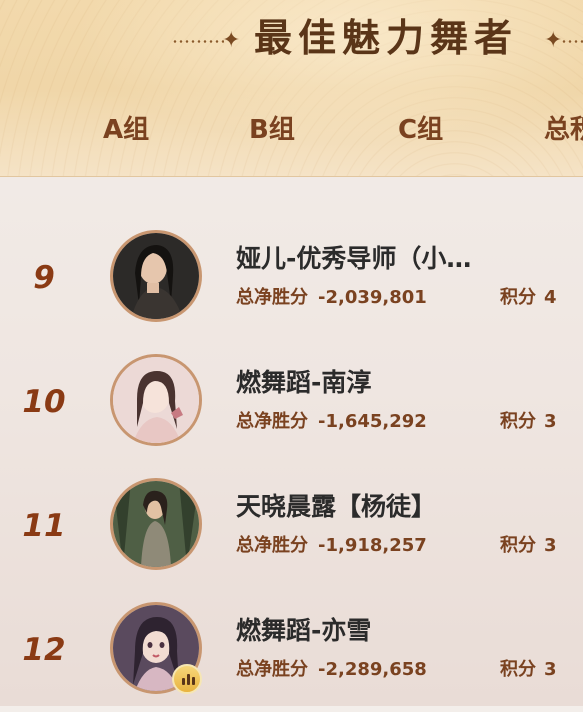 The width and height of the screenshot is (583, 712). Describe the element at coordinates (187, 679) in the screenshot. I see `live-bars-icon` at that location.